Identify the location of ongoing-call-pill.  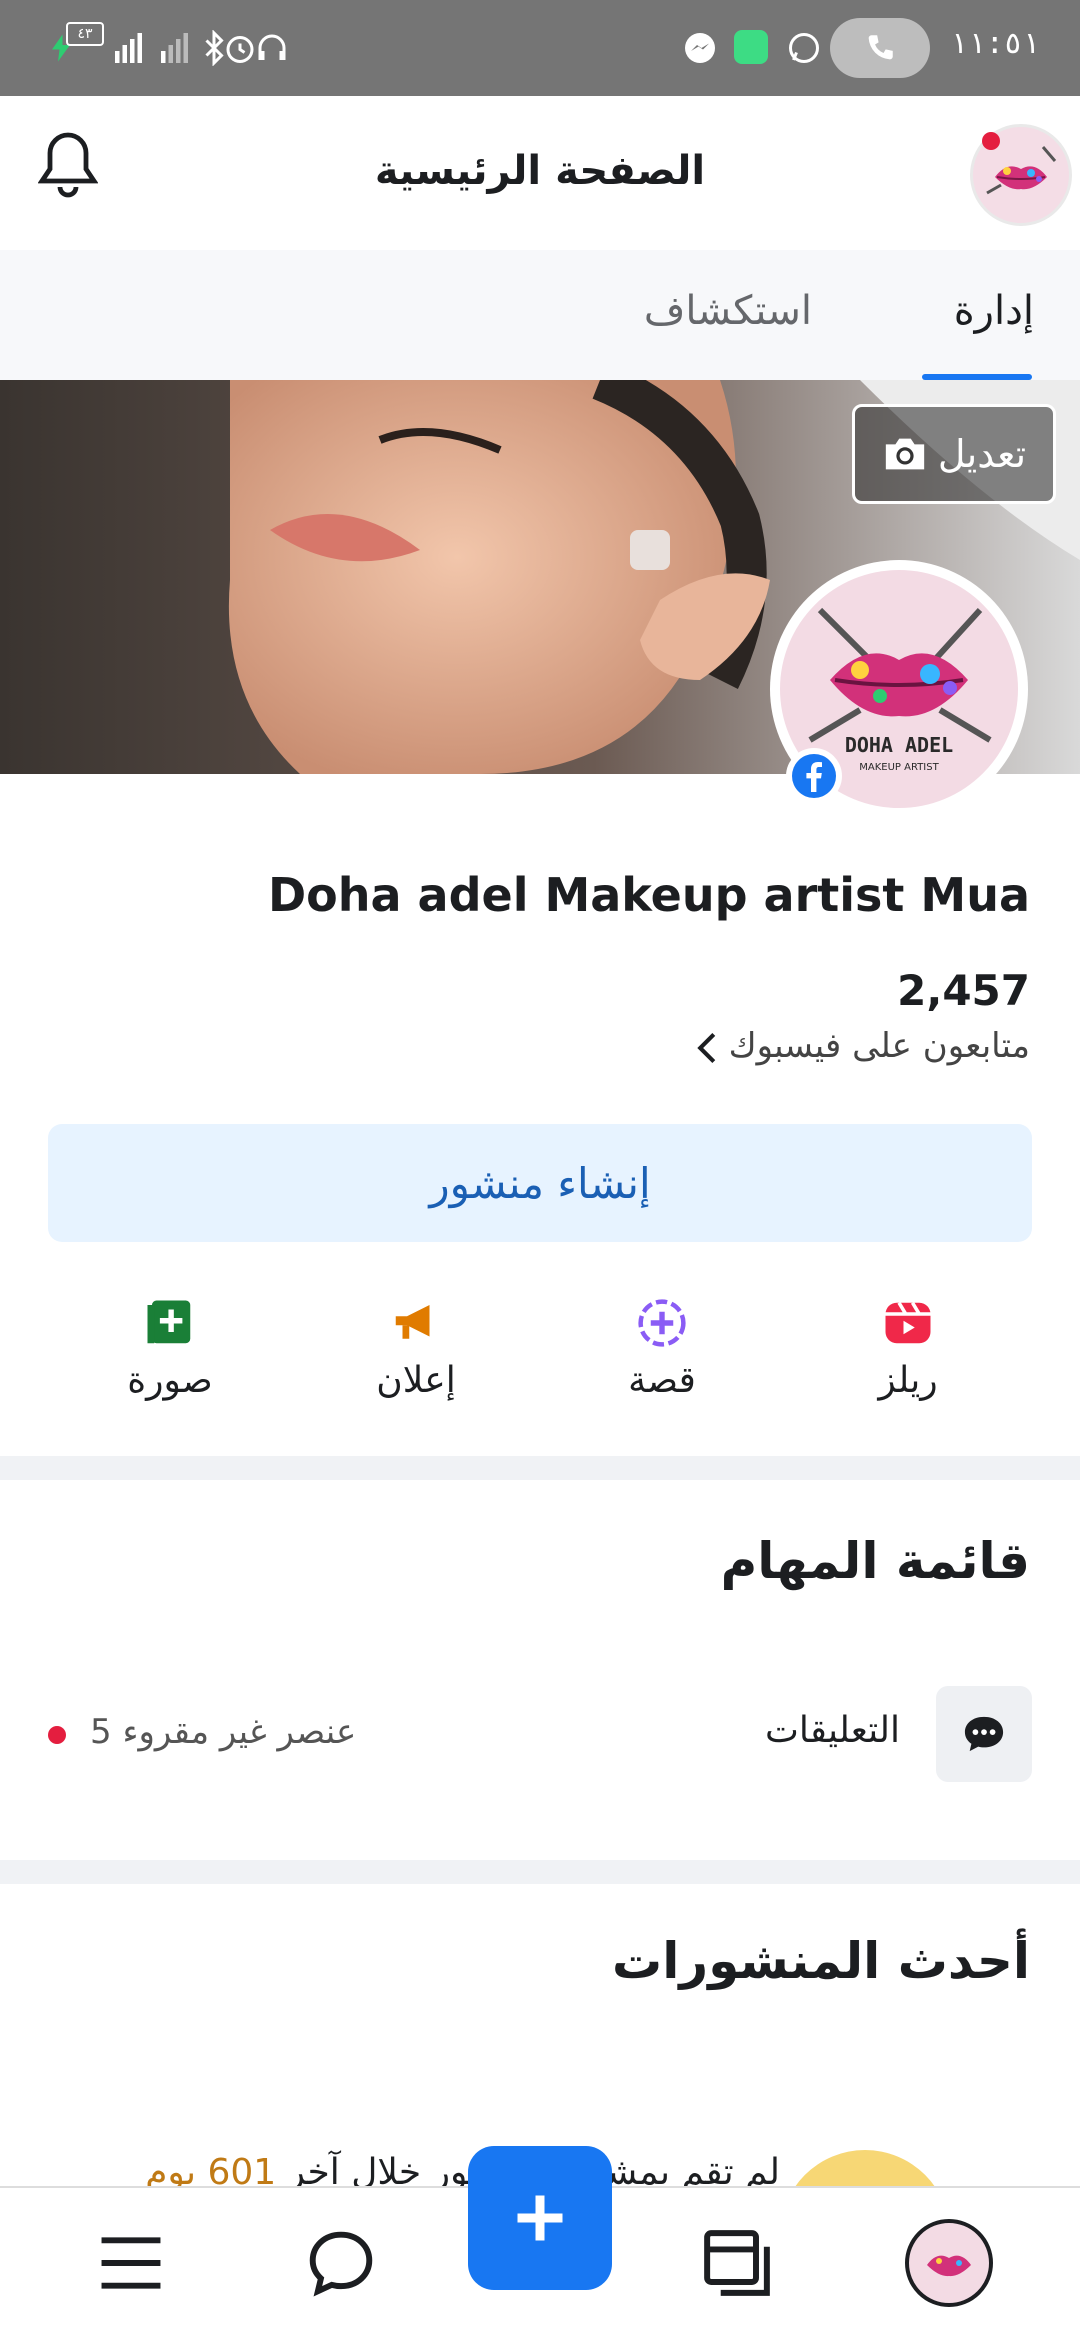
(880, 48).